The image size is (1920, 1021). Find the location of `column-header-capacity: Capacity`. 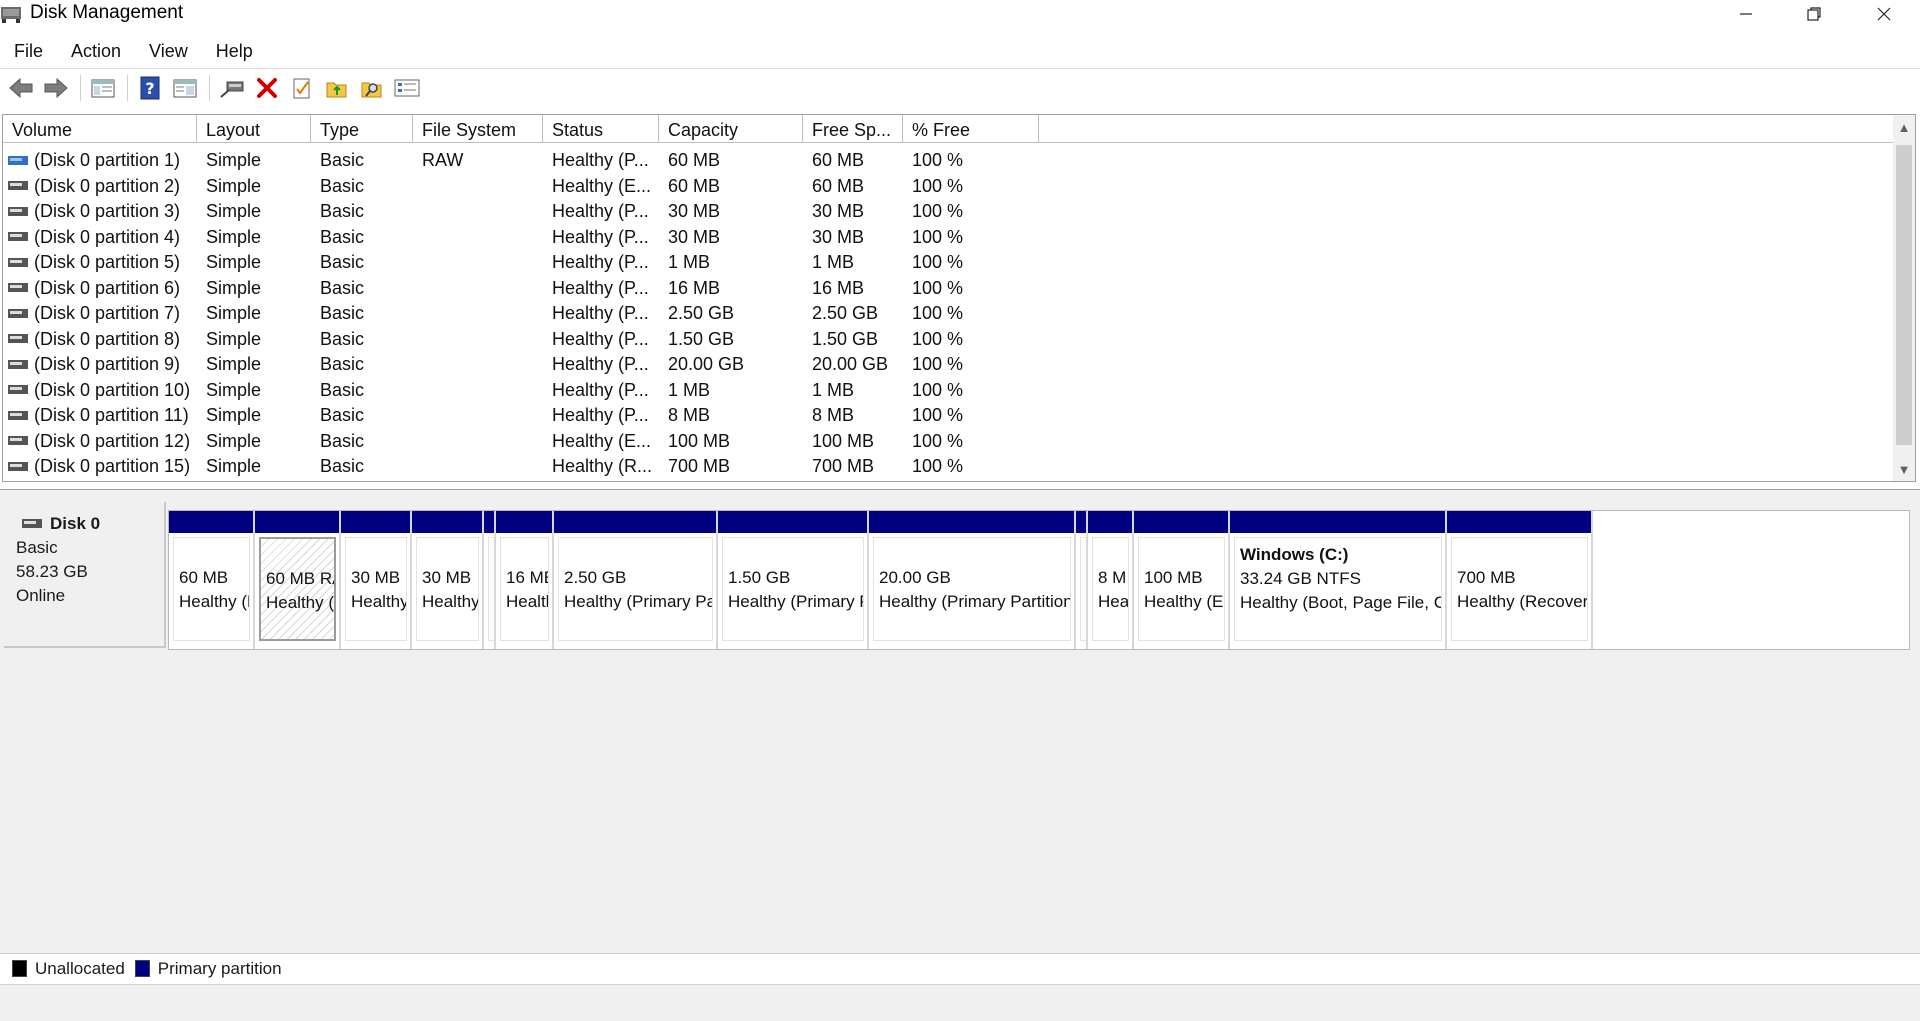

column-header-capacity: Capacity is located at coordinates (731, 129).